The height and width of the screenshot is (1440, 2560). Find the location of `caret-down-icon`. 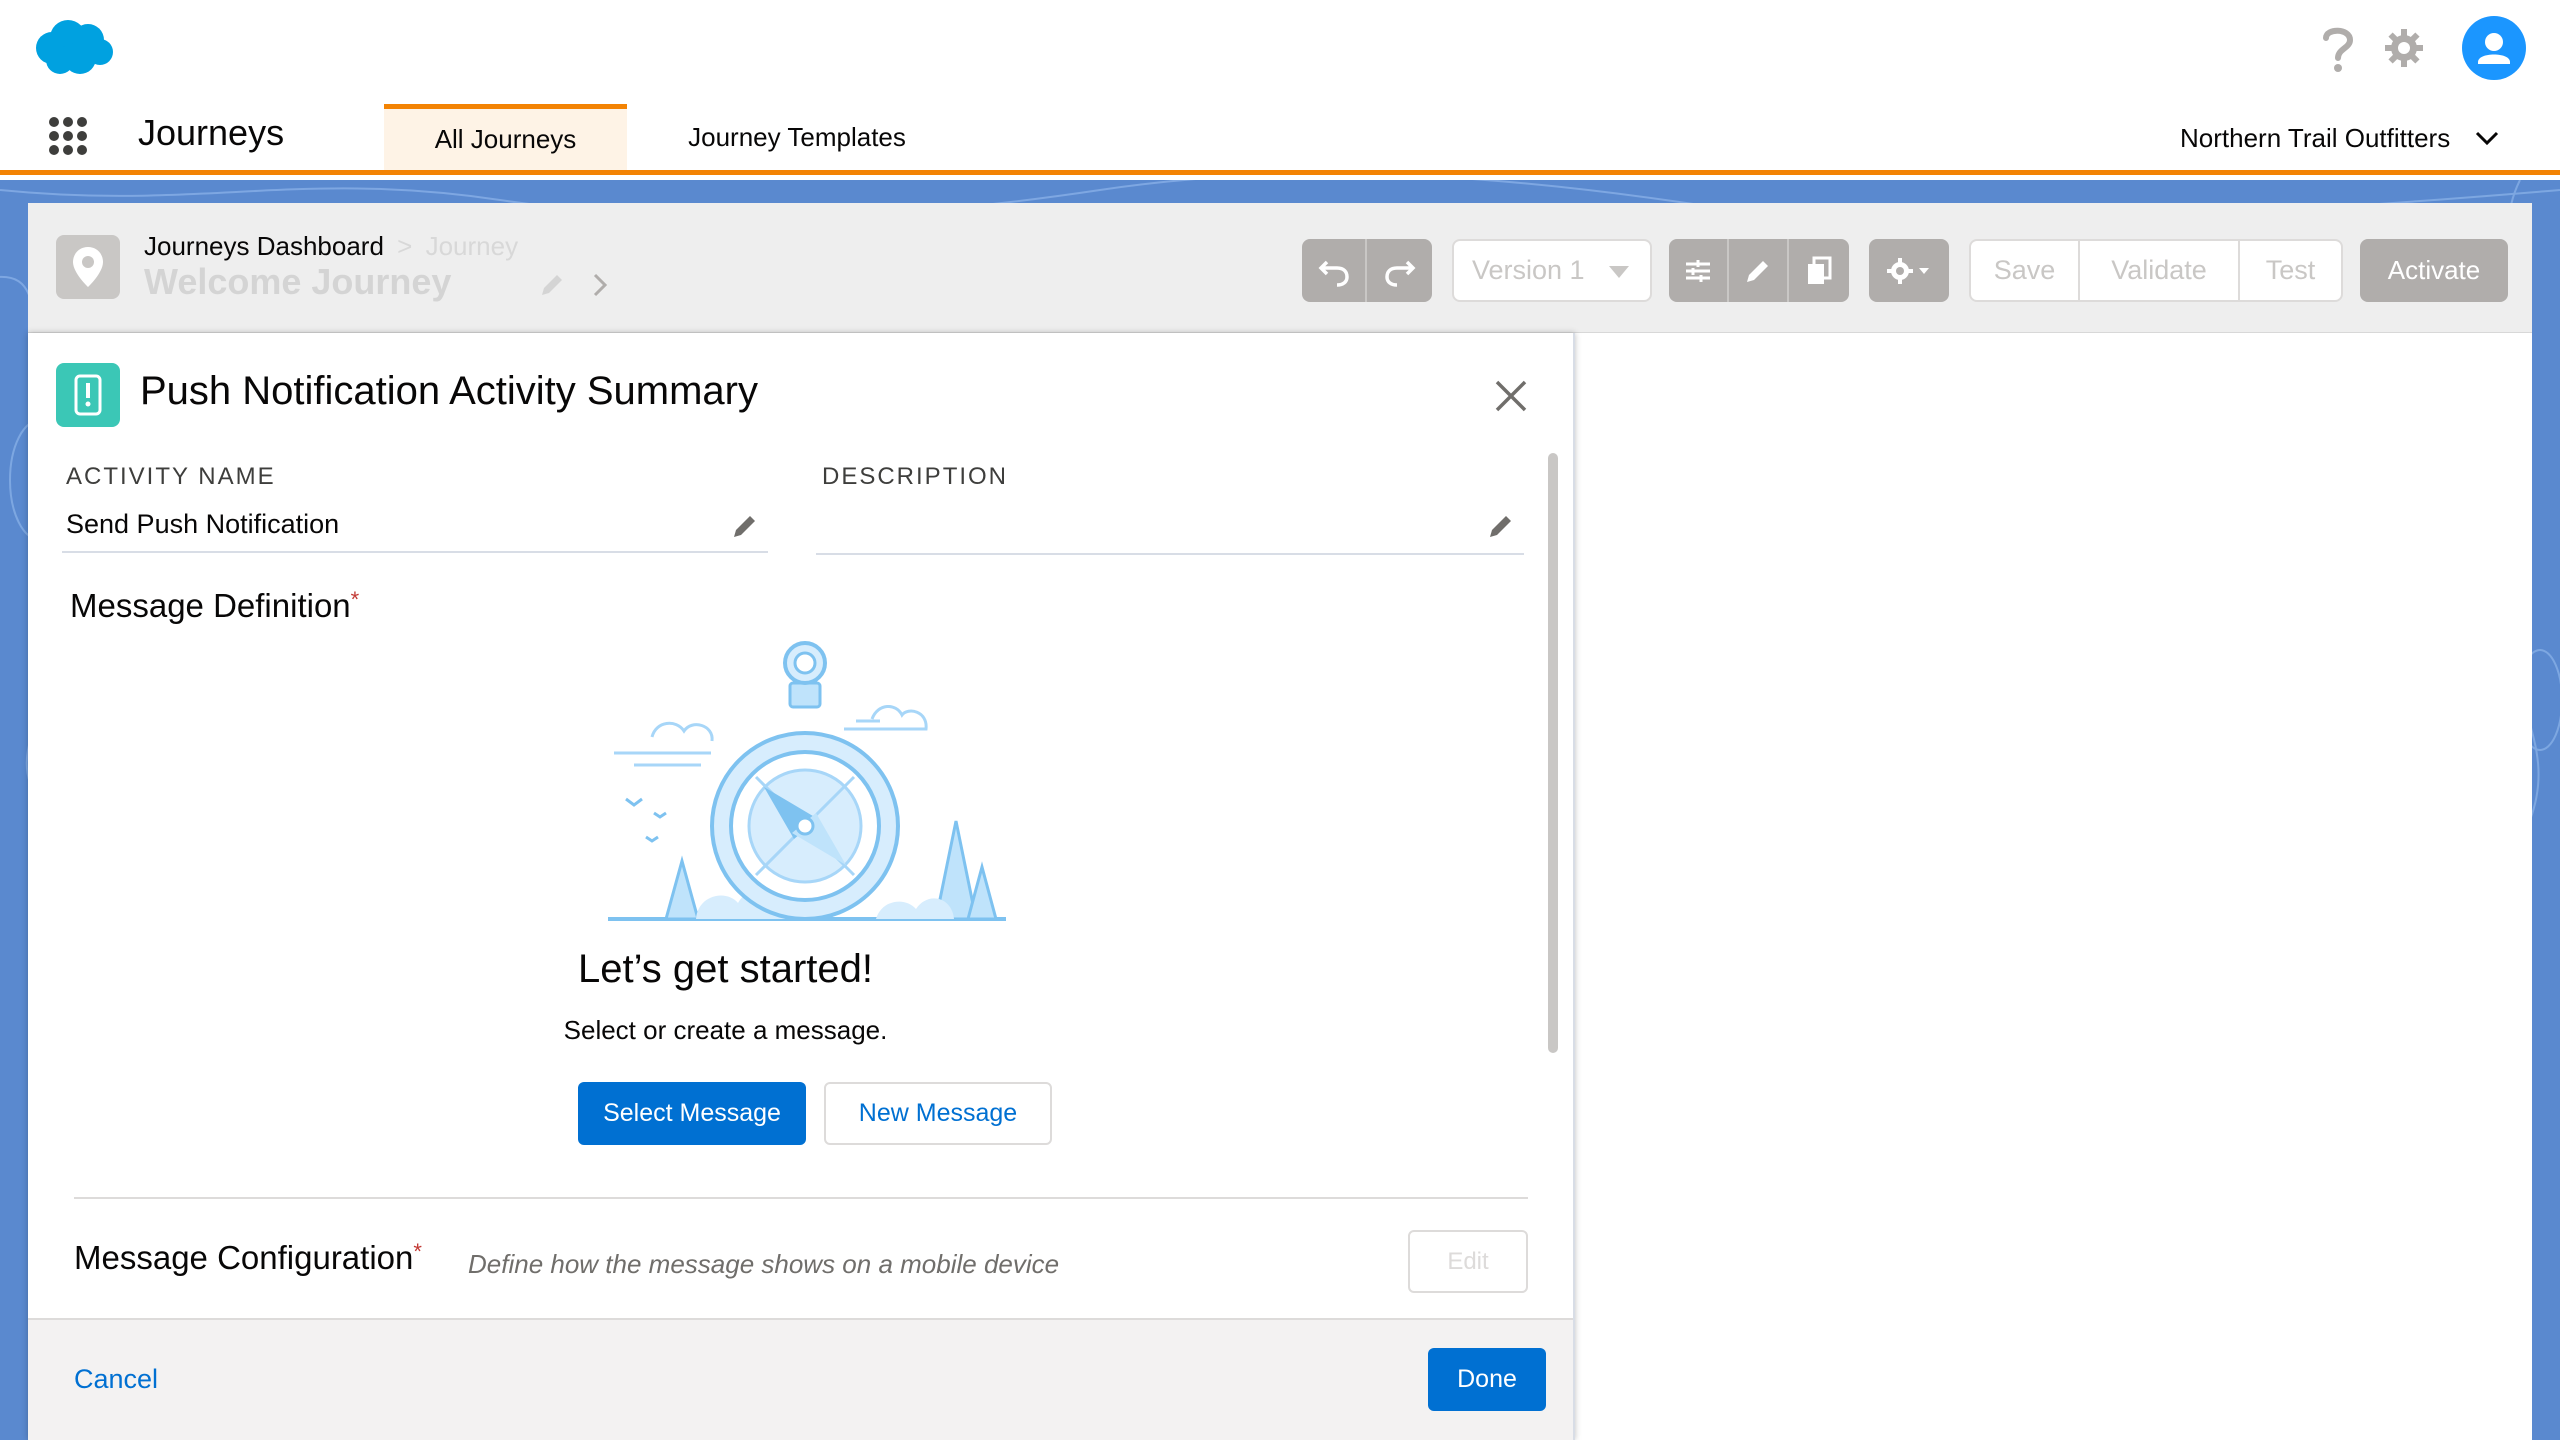

caret-down-icon is located at coordinates (1619, 272).